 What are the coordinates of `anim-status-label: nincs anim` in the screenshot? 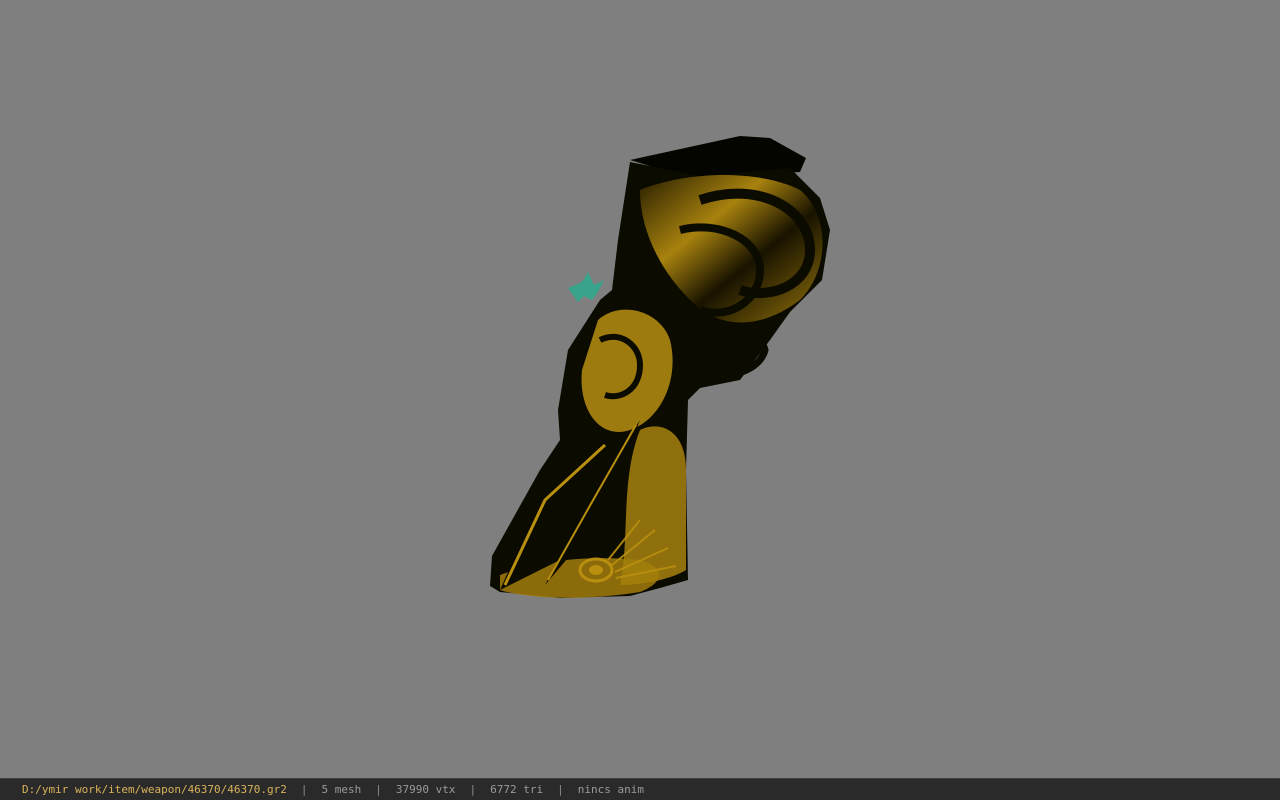 It's located at (610, 789).